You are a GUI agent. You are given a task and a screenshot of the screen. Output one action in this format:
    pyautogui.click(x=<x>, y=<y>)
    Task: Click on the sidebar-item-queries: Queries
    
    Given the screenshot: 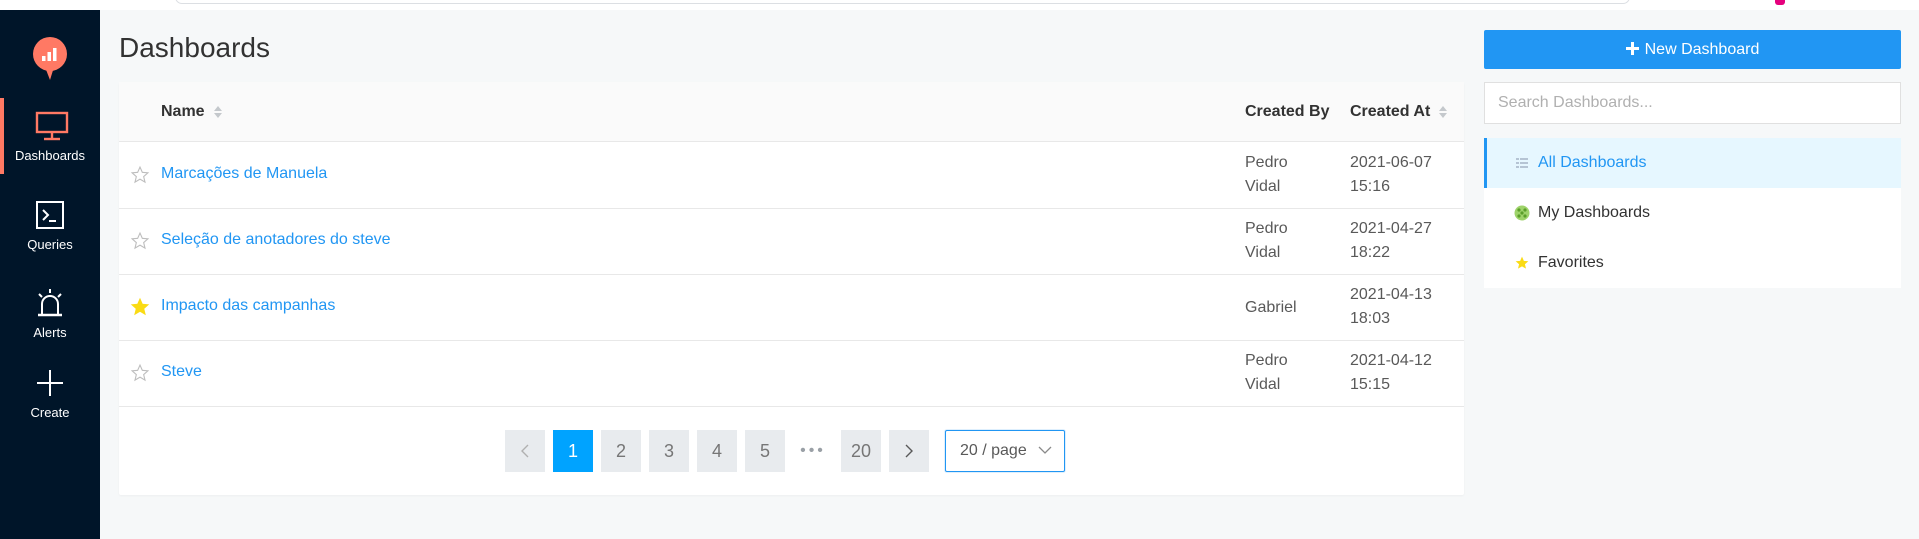 What is the action you would take?
    pyautogui.click(x=50, y=225)
    